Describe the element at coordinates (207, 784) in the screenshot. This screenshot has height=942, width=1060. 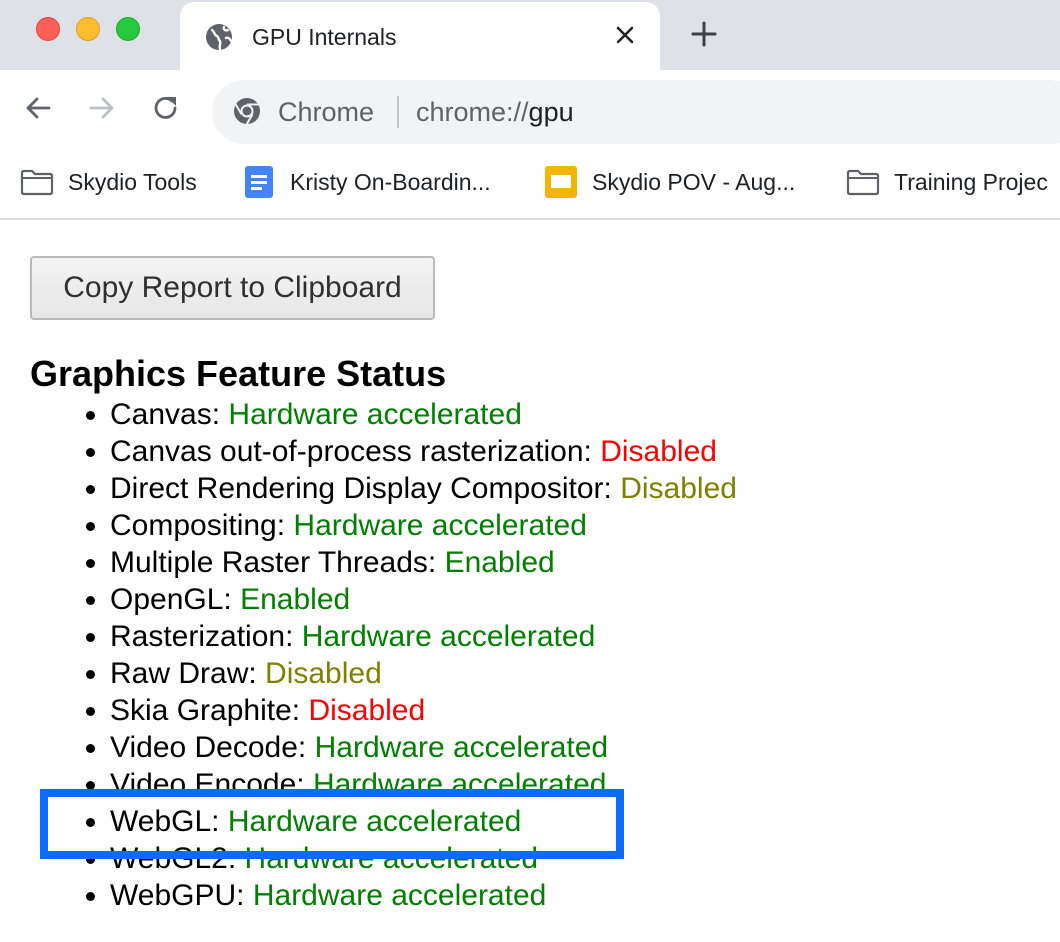
I see `feature-name: Video Encode:` at that location.